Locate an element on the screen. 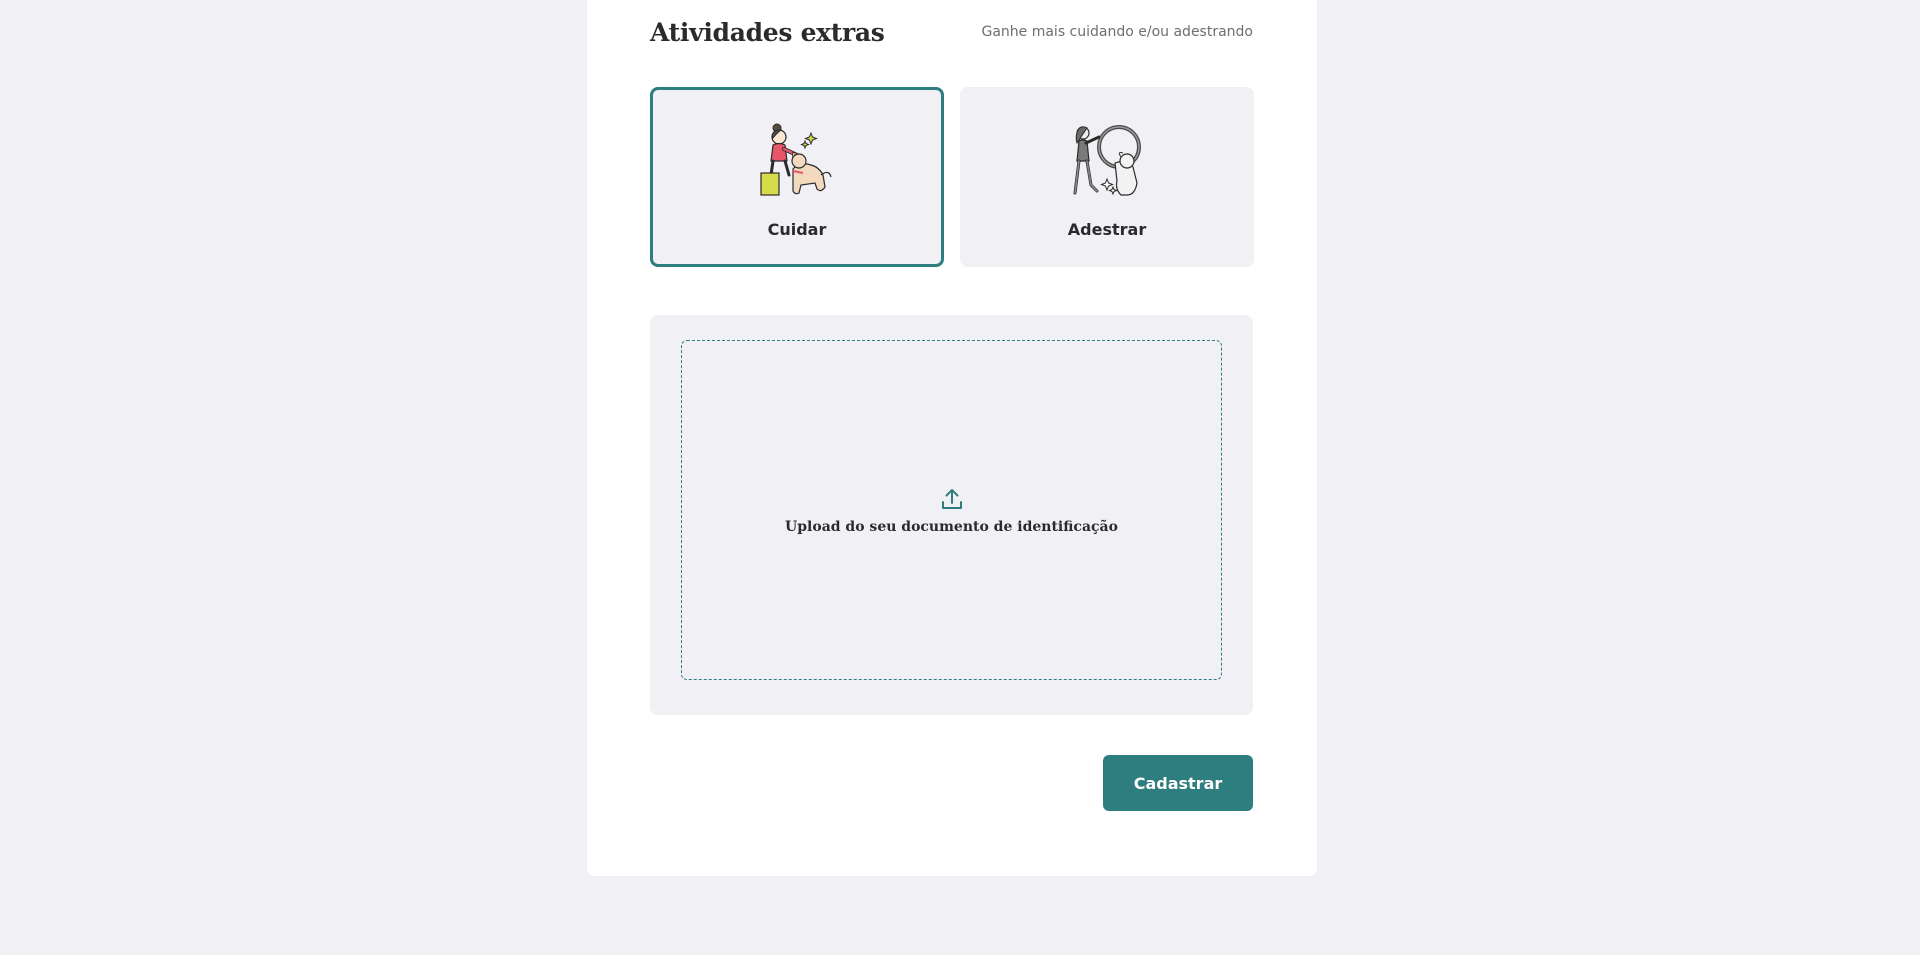 Image resolution: width=1920 pixels, height=955 pixels. cadastrar-button: Cadastrar is located at coordinates (1178, 783).